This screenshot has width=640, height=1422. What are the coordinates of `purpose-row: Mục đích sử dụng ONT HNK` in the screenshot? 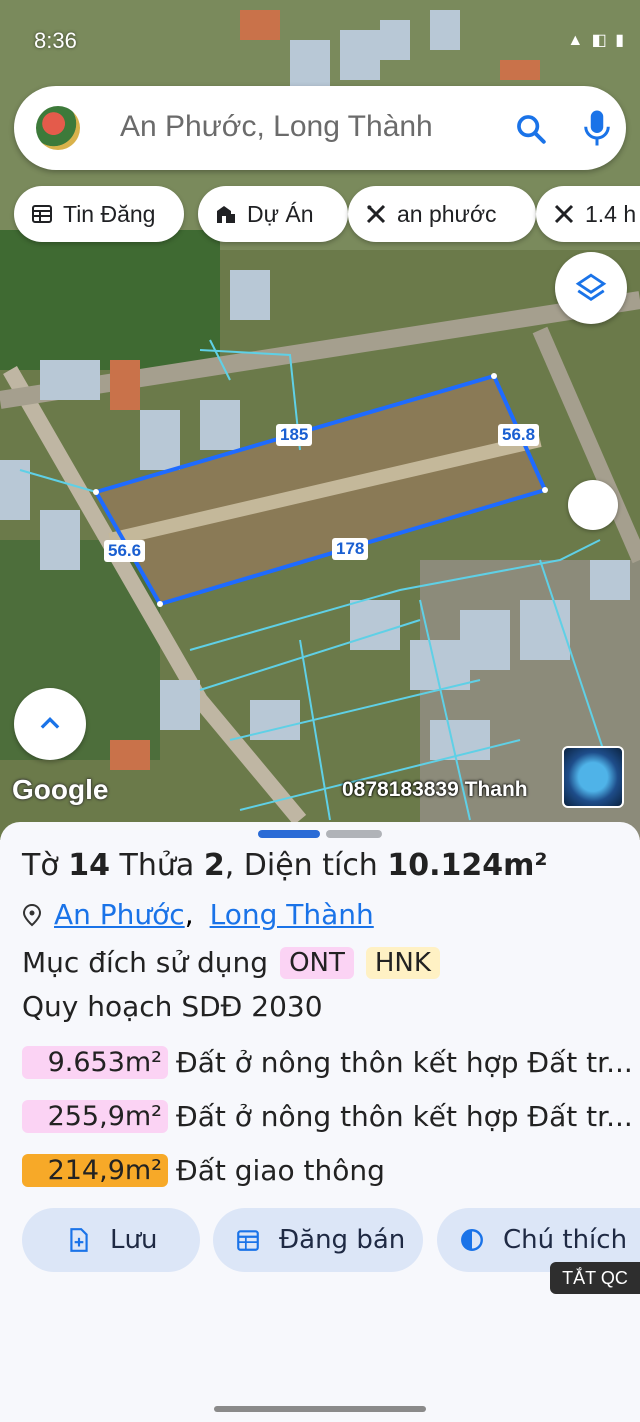 It's located at (231, 962).